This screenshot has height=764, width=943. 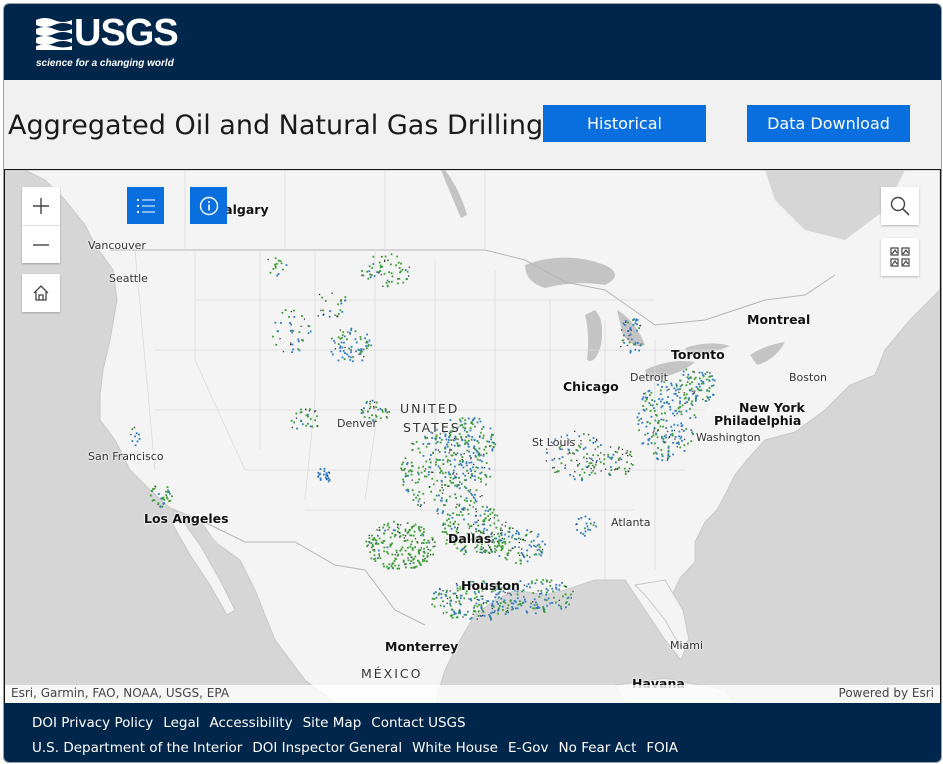 I want to click on basemap-gallery-button, so click(x=900, y=257).